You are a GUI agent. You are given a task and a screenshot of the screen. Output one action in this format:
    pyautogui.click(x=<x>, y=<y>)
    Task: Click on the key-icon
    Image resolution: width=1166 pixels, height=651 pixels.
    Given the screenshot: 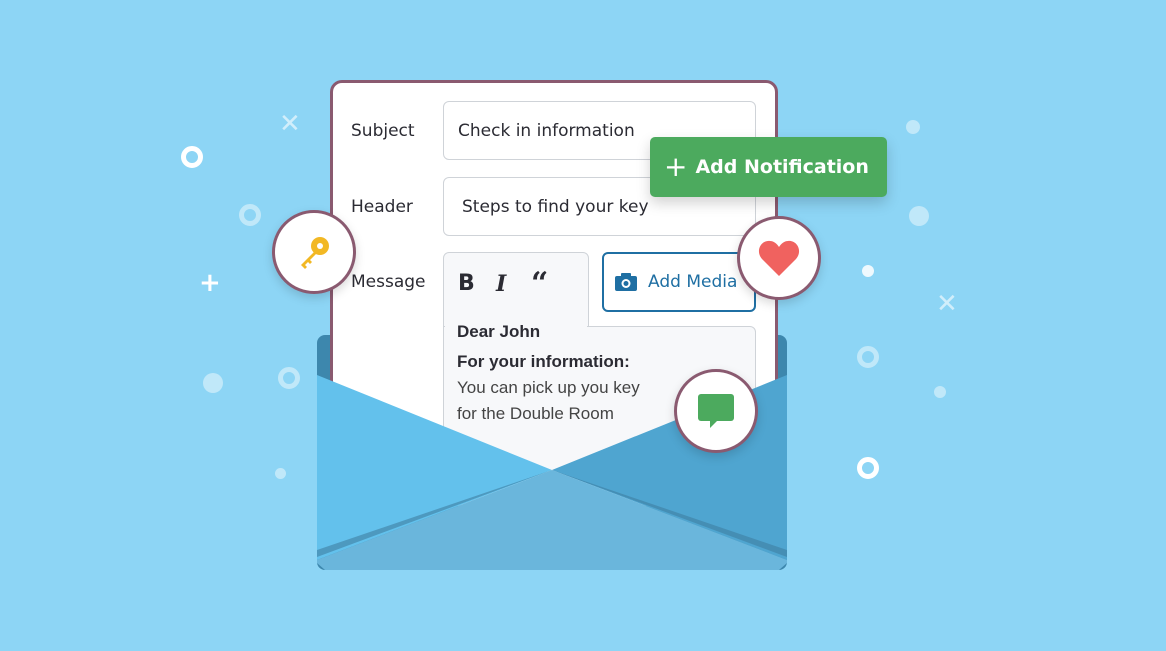 What is the action you would take?
    pyautogui.click(x=315, y=253)
    